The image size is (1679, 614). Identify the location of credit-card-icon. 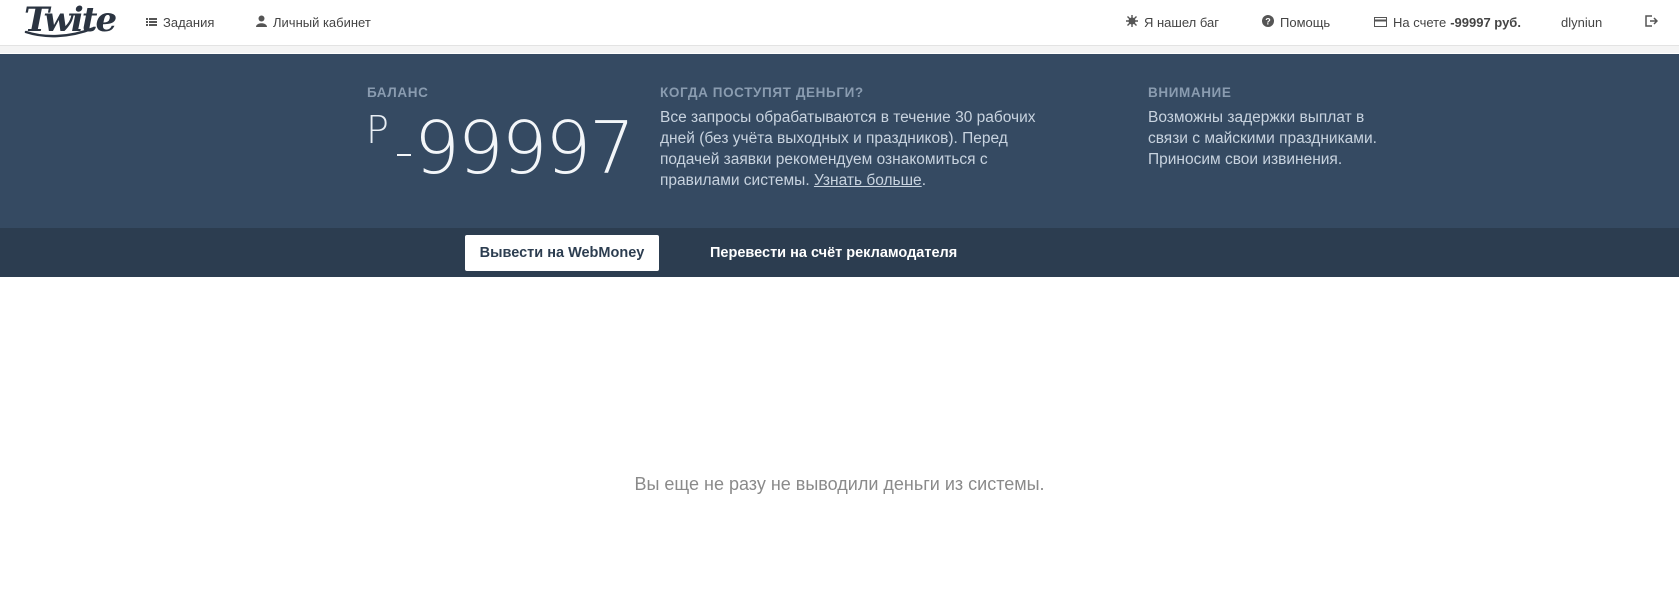
(1380, 22).